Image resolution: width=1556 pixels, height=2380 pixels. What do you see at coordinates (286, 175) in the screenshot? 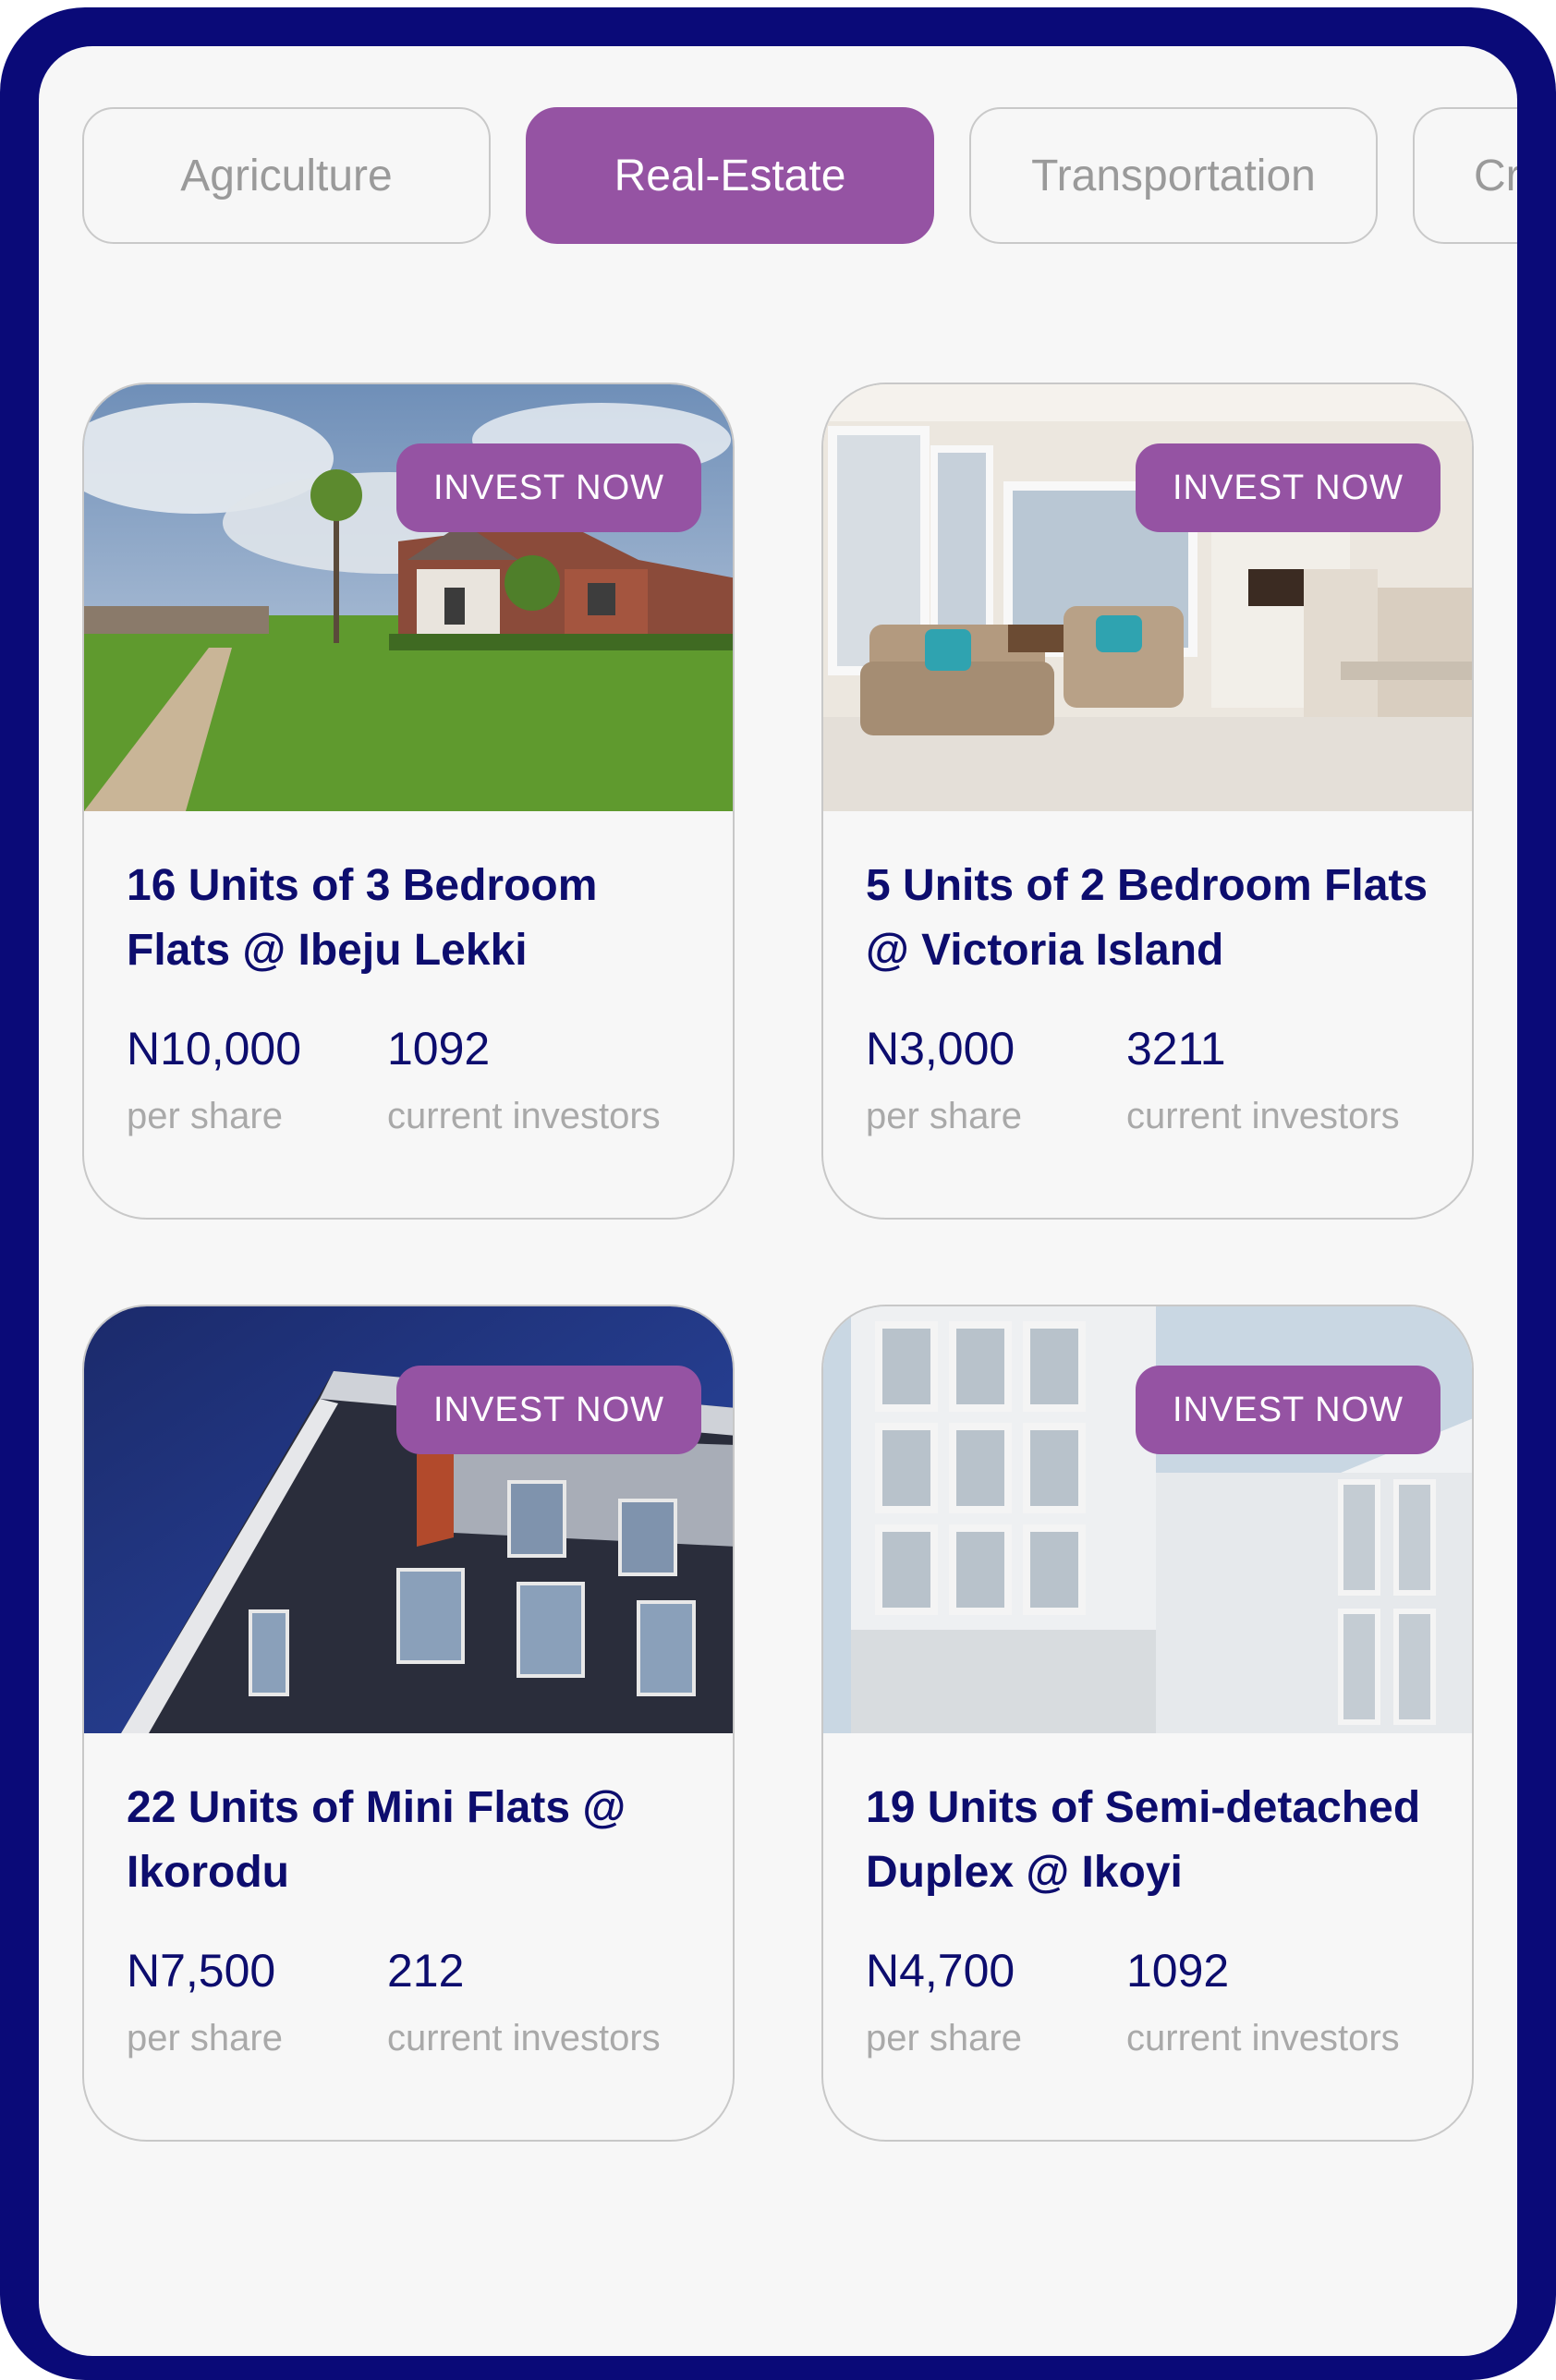
I see `tab-agriculture: Agriculture` at bounding box center [286, 175].